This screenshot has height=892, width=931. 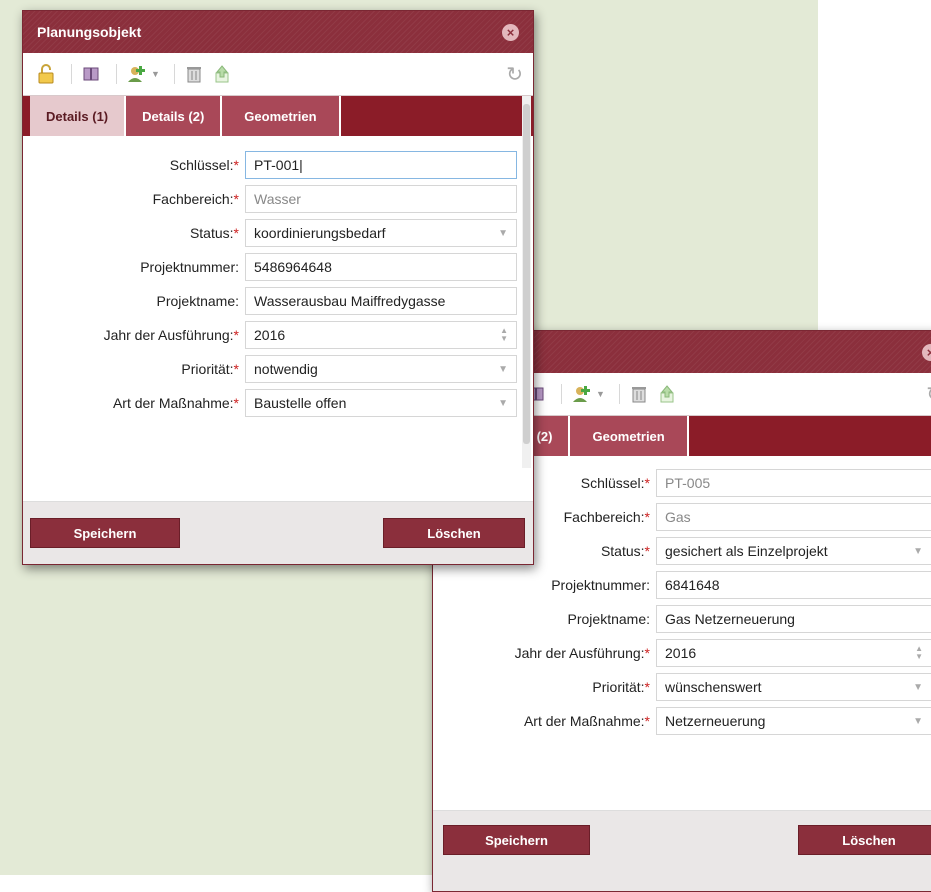 I want to click on toolbar: ▼ ↻, so click(x=278, y=74).